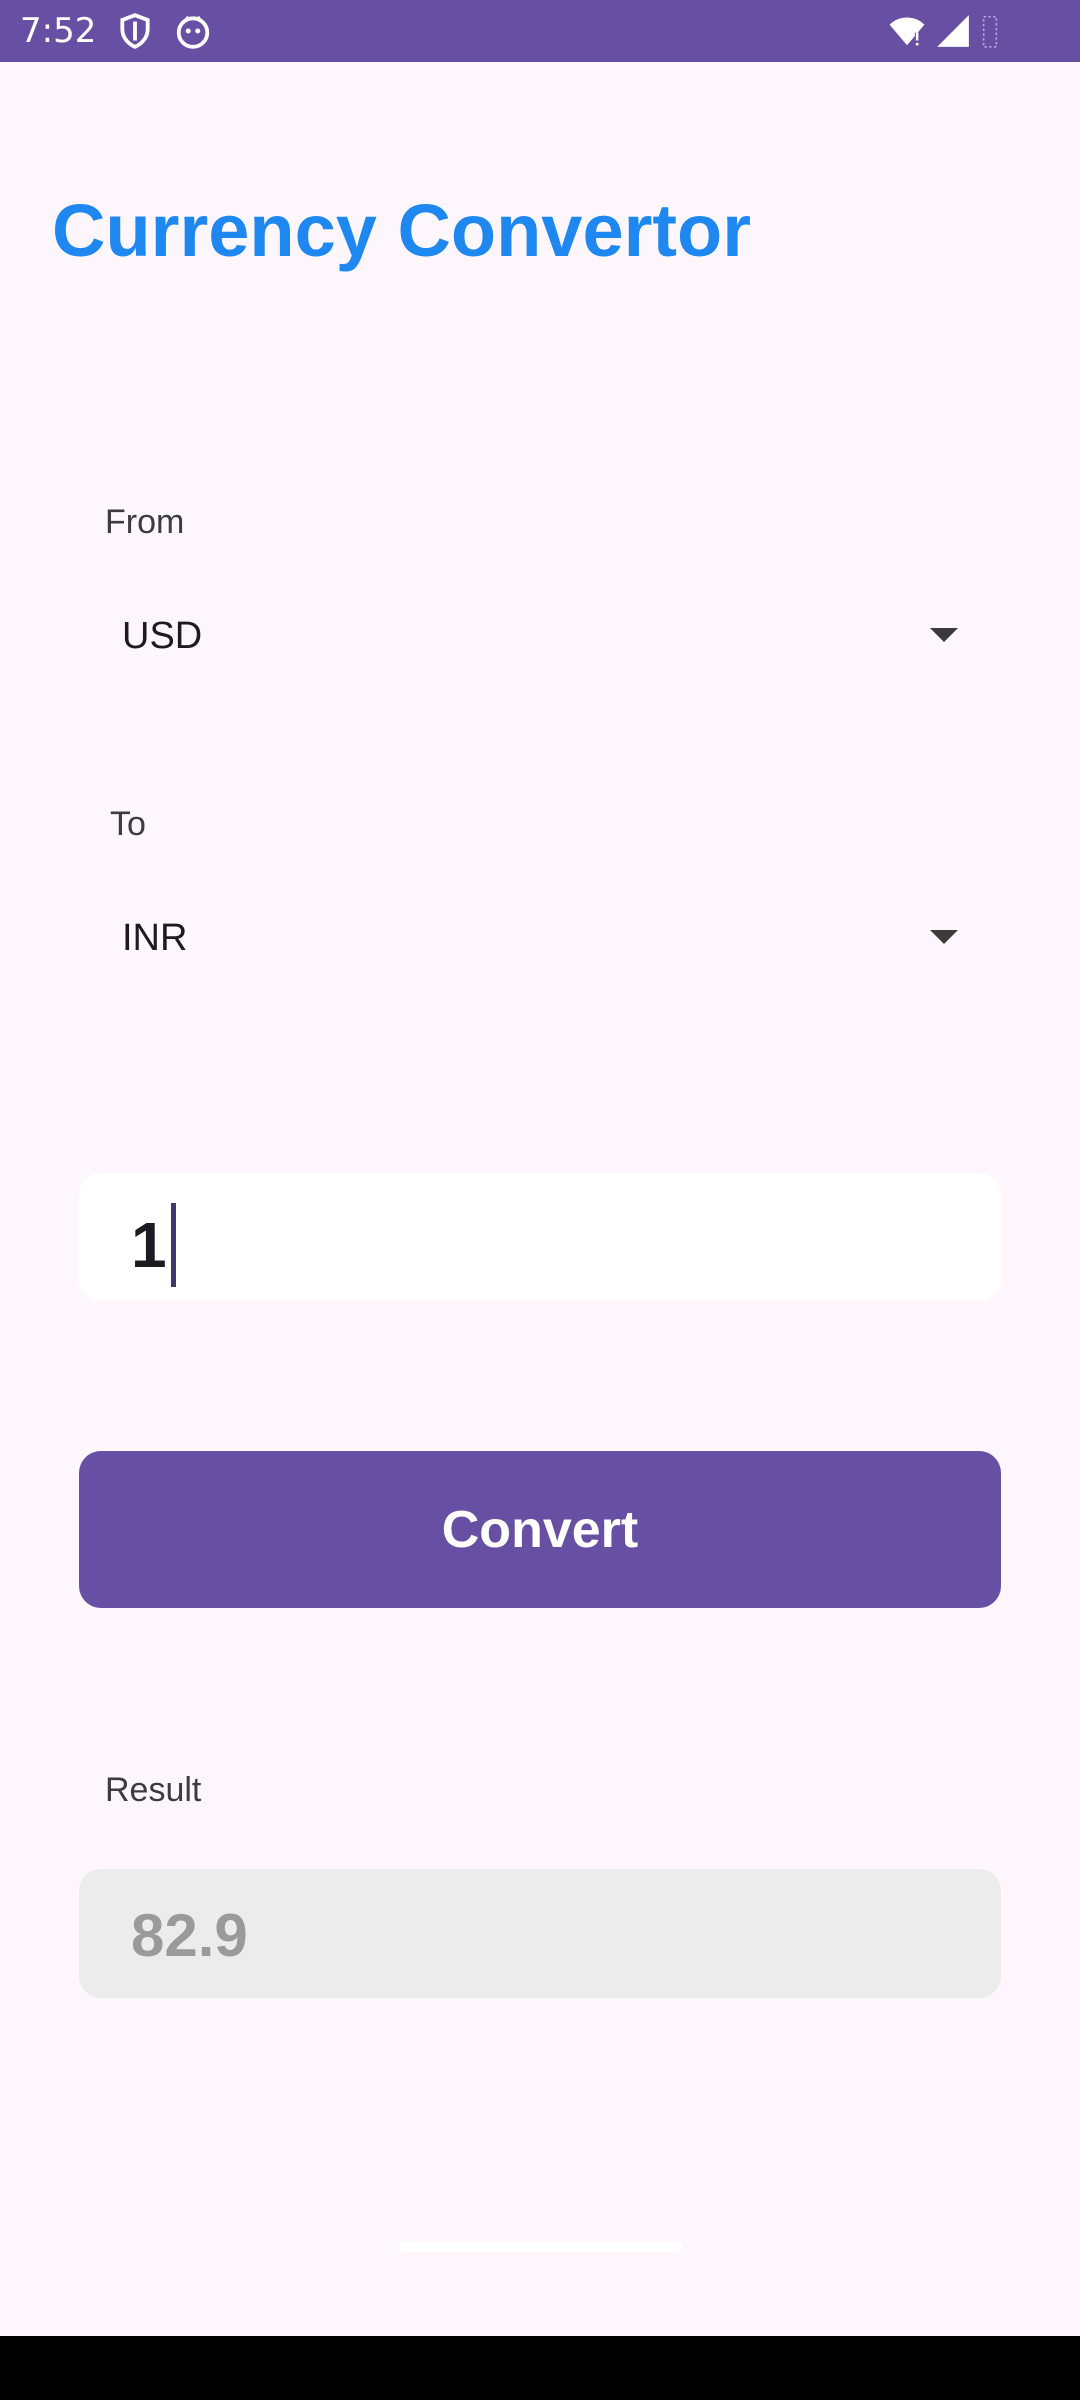  Describe the element at coordinates (907, 31) in the screenshot. I see `wifi-icon` at that location.